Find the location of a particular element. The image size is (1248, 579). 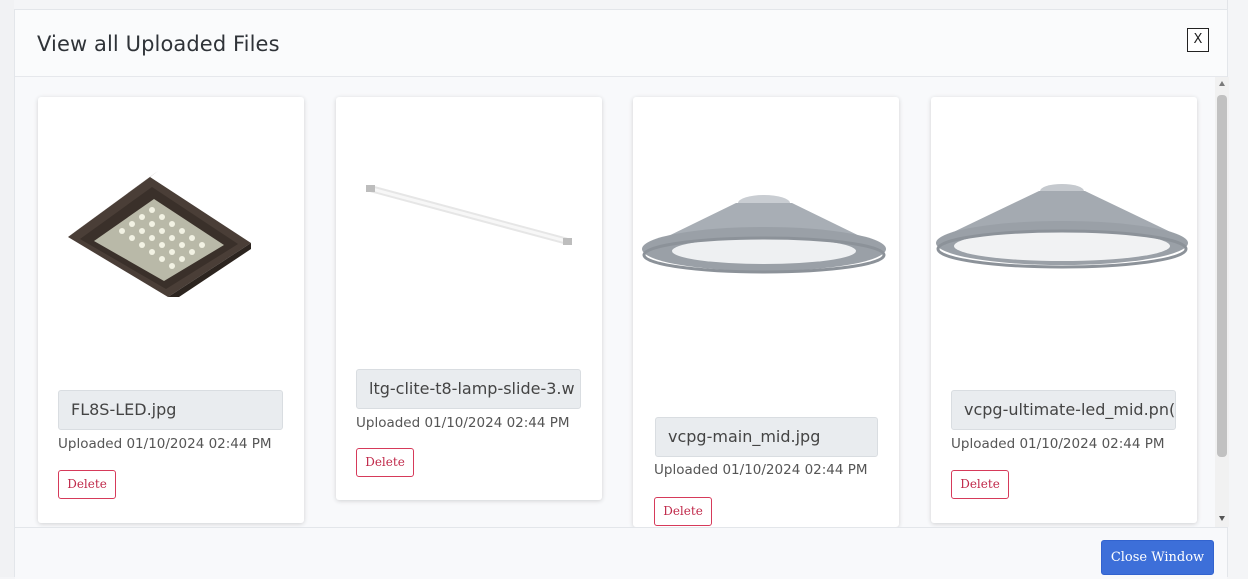

led-floodlight-image is located at coordinates (159, 234).